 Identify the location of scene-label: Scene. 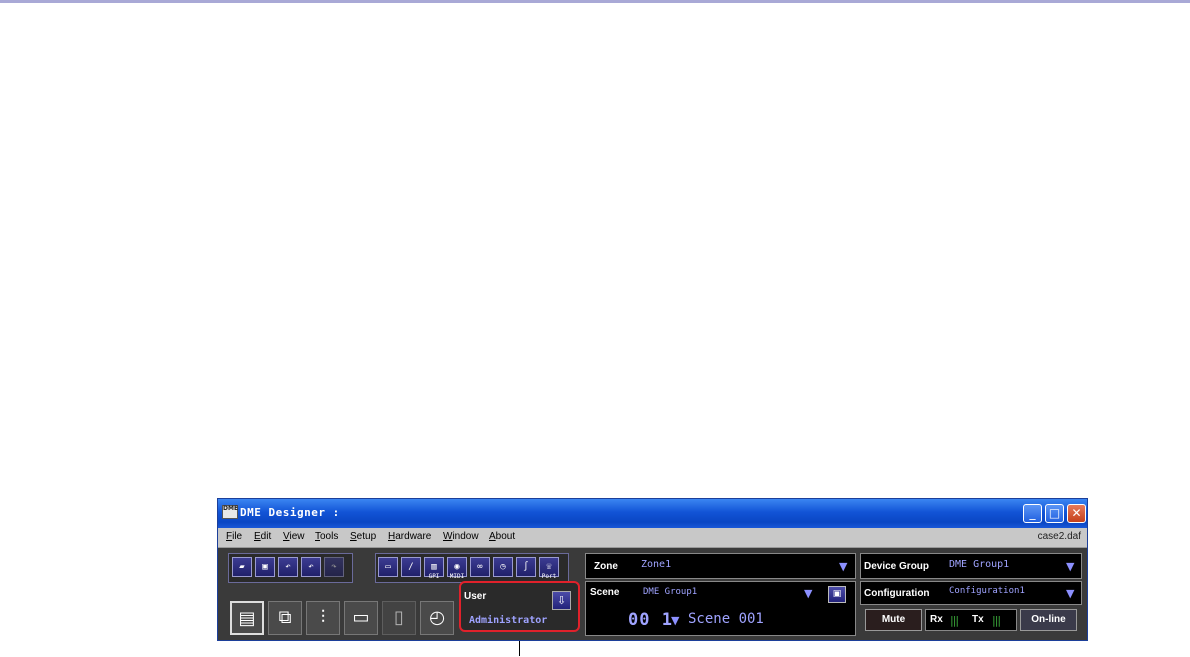
(605, 592).